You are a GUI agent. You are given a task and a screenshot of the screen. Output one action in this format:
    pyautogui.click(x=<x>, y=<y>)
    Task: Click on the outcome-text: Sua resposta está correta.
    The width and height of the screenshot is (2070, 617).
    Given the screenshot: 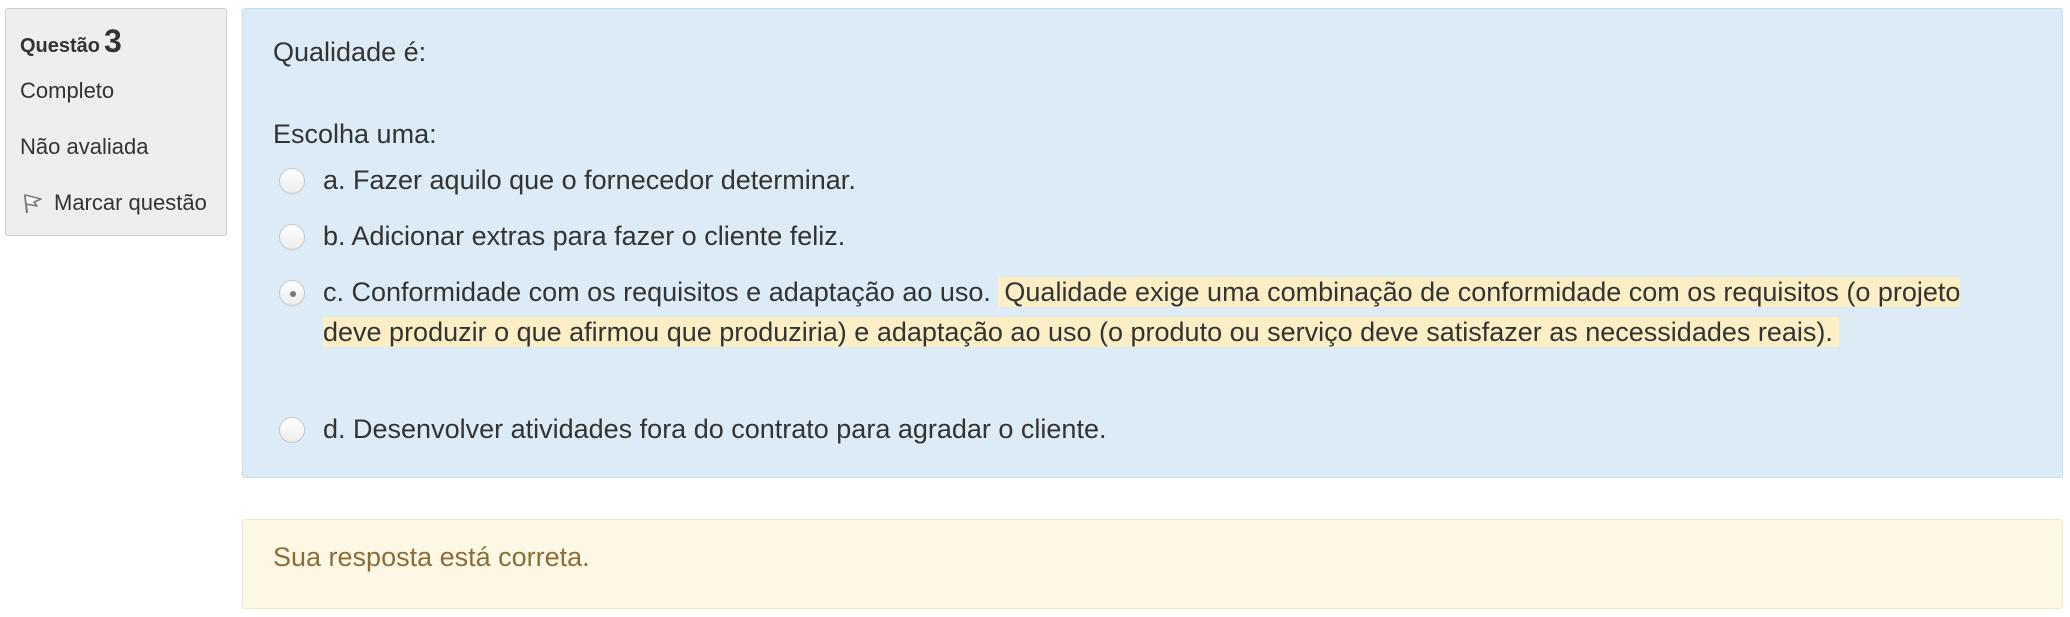 What is the action you would take?
    pyautogui.click(x=431, y=557)
    